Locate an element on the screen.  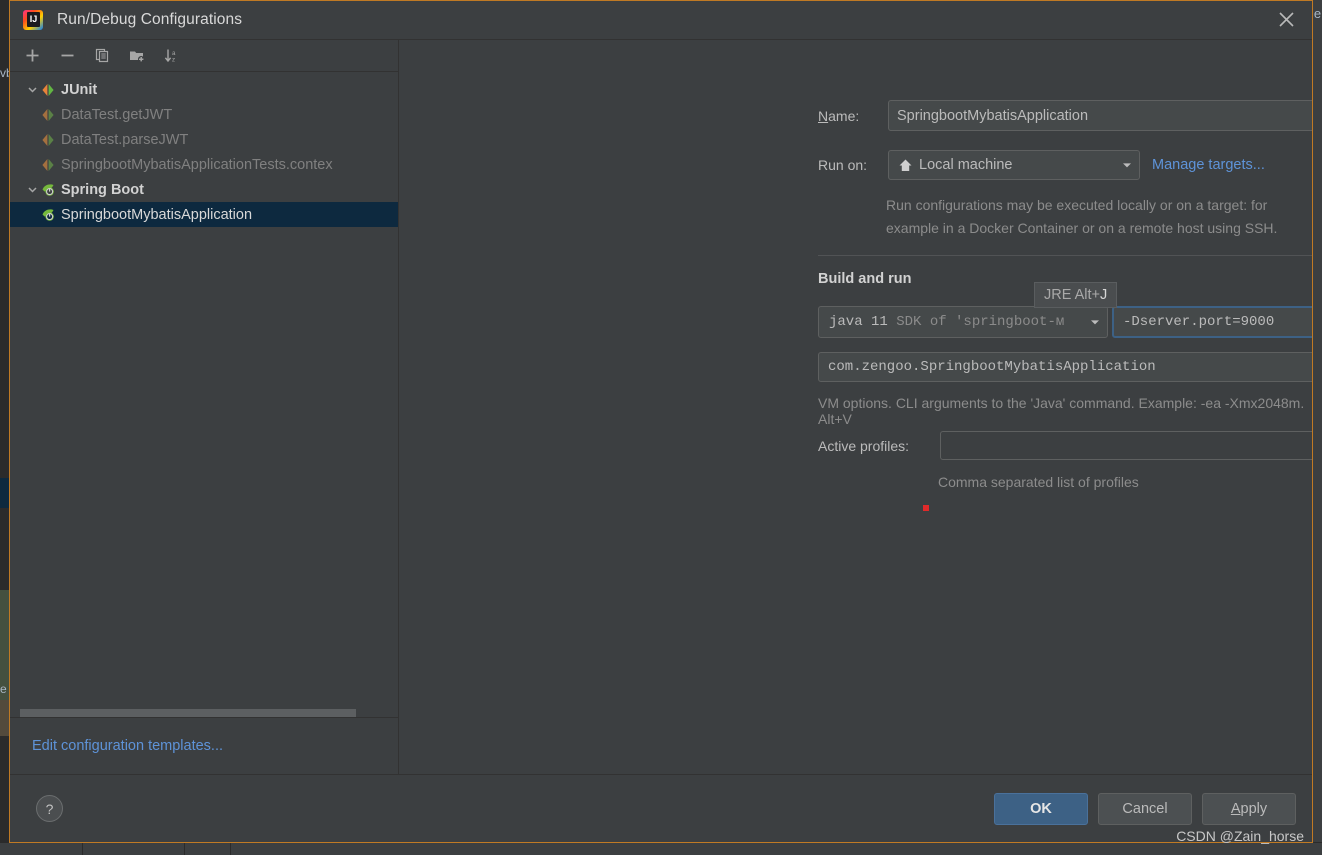
vm-options-field is located at coordinates (1212, 322).